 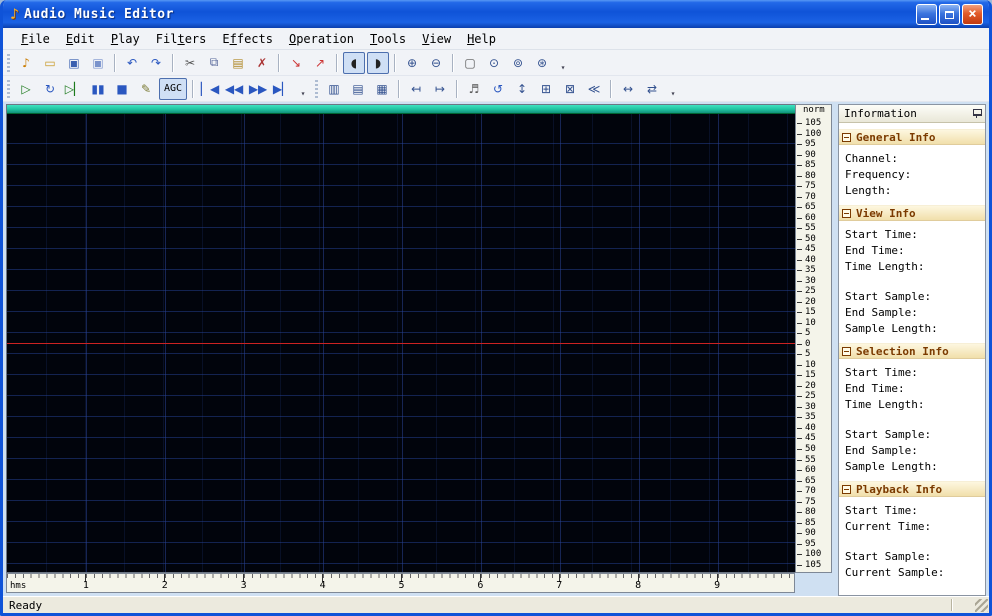 What do you see at coordinates (74, 63) in the screenshot?
I see `save-file-button: ▣` at bounding box center [74, 63].